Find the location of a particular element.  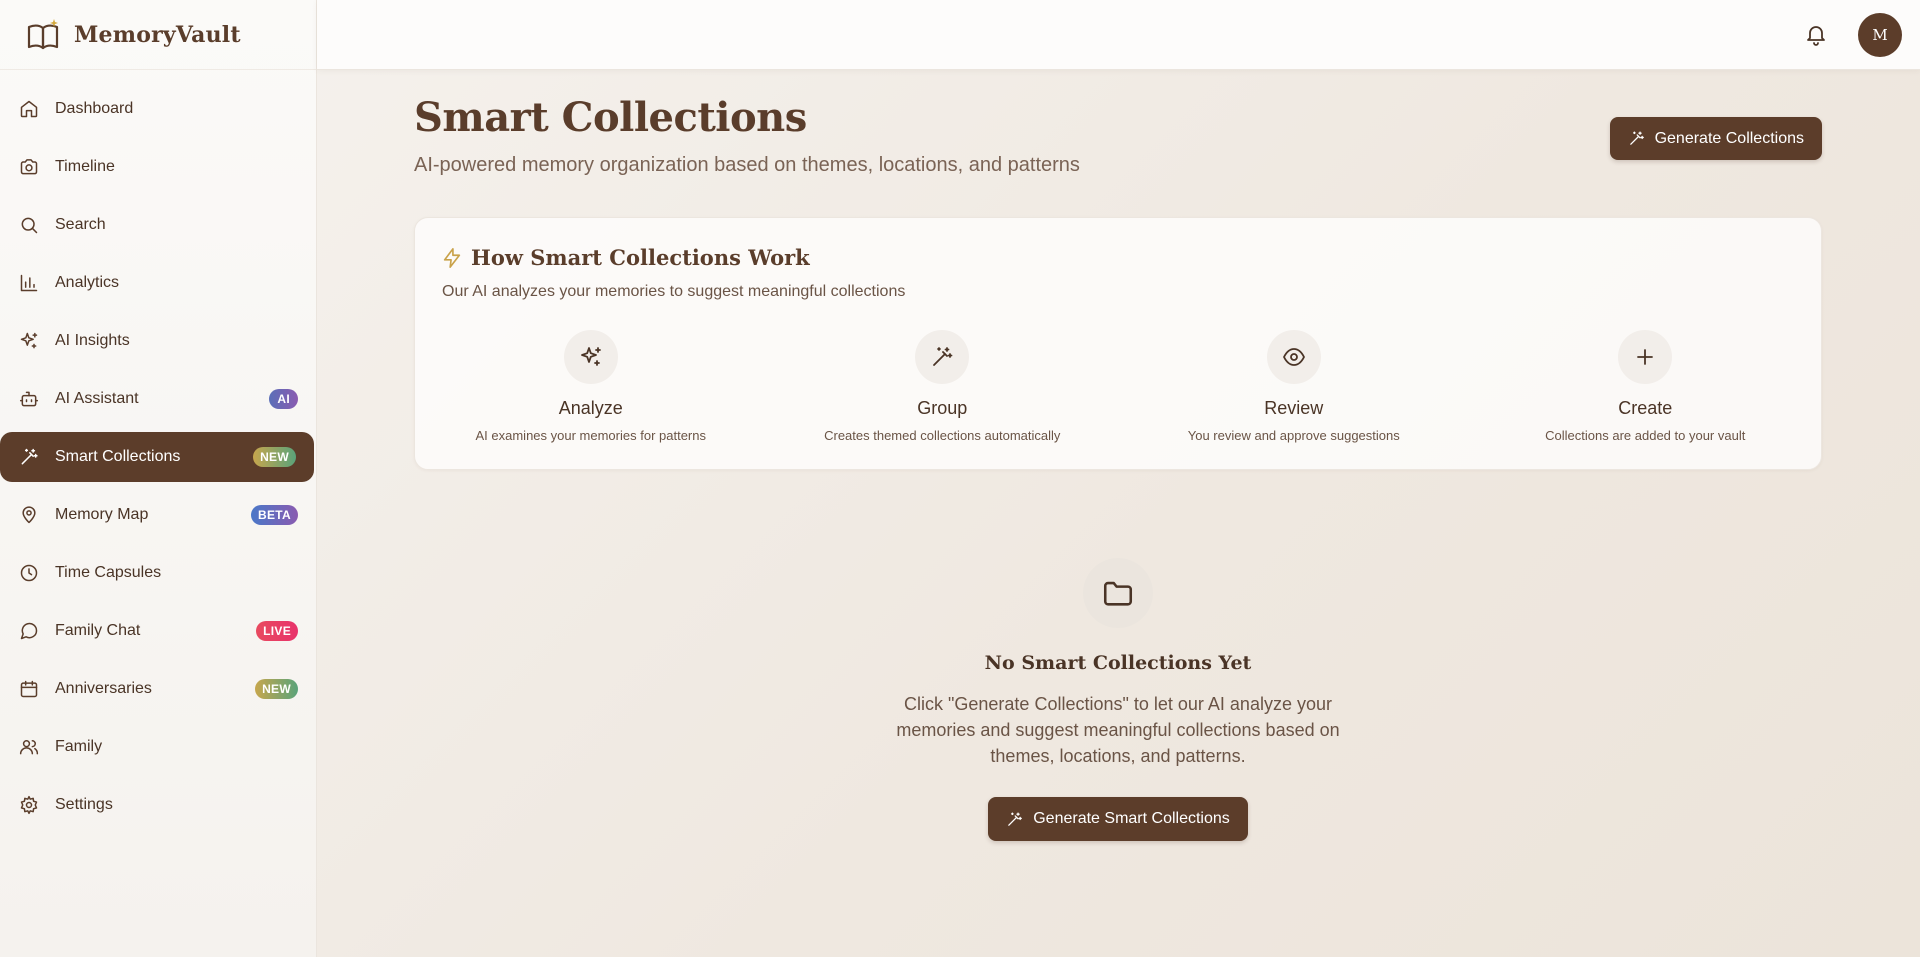

bar-chart-icon is located at coordinates (29, 283).